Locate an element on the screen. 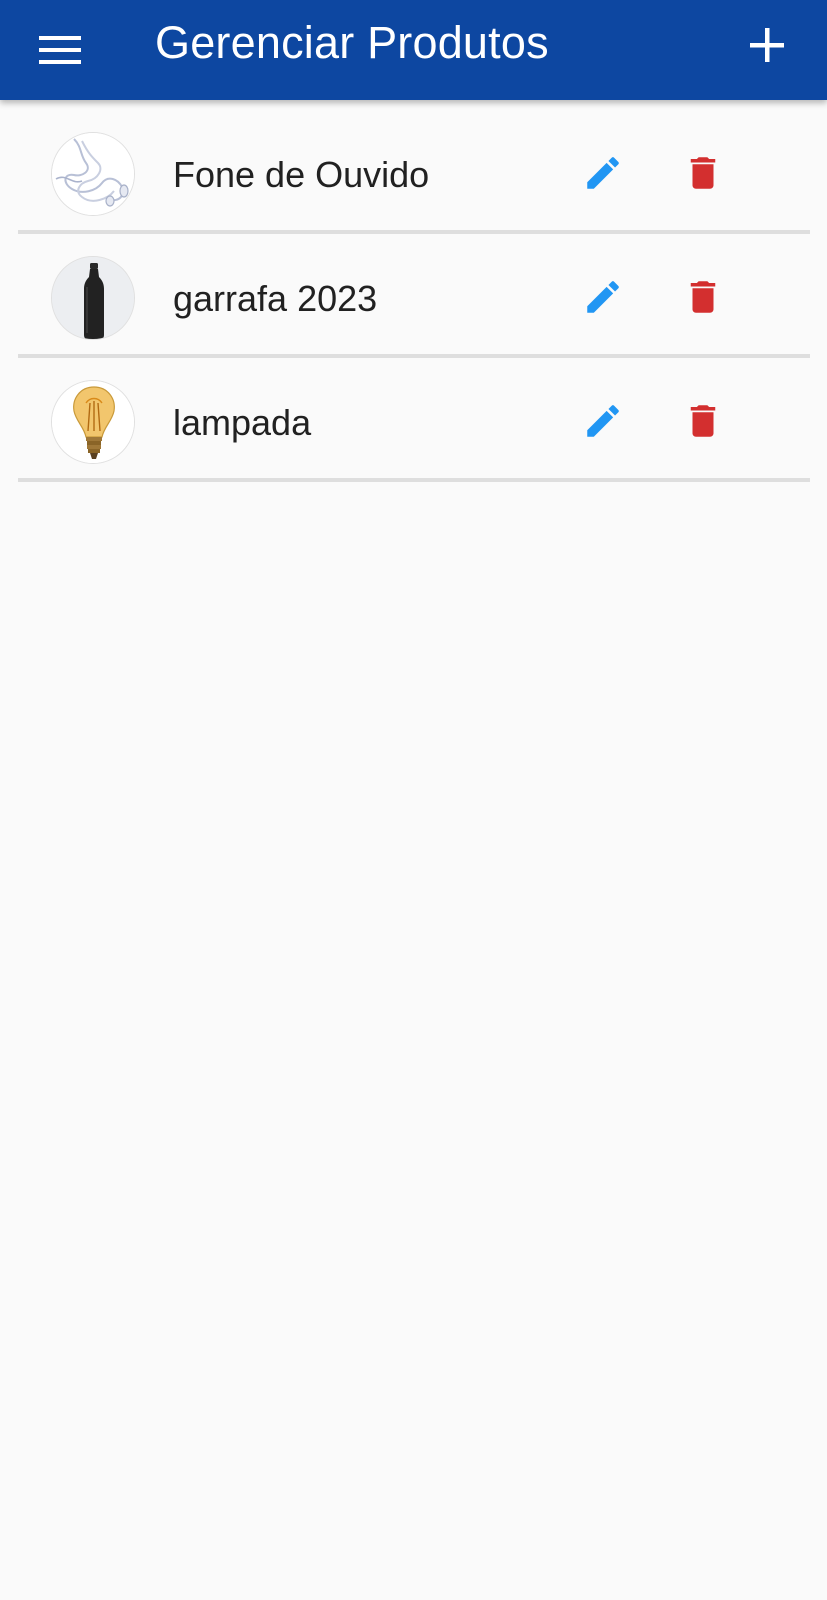 Image resolution: width=827 pixels, height=1600 pixels. product-image-lightbulb is located at coordinates (93, 422).